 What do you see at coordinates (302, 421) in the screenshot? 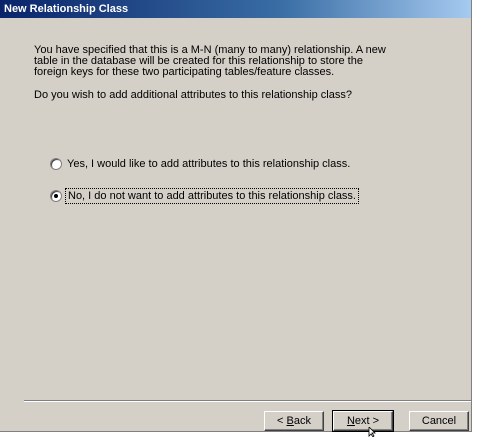
I see `back-button-label: ack` at bounding box center [302, 421].